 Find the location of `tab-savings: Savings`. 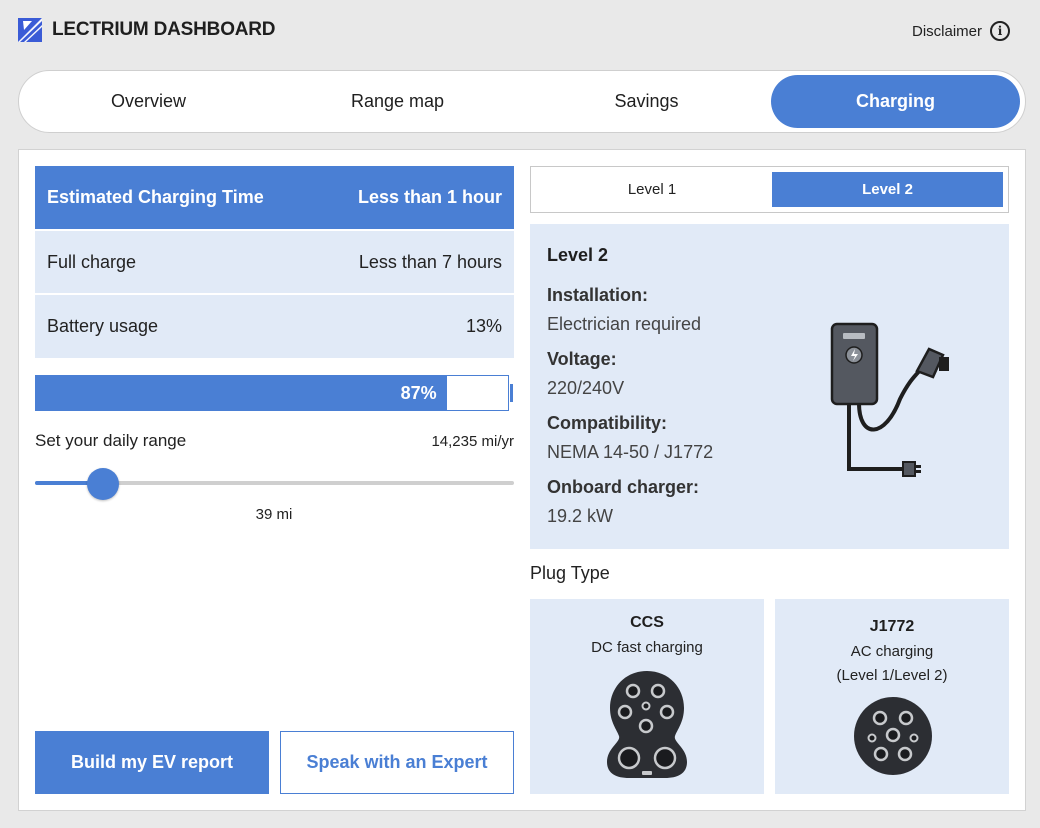

tab-savings: Savings is located at coordinates (646, 101).